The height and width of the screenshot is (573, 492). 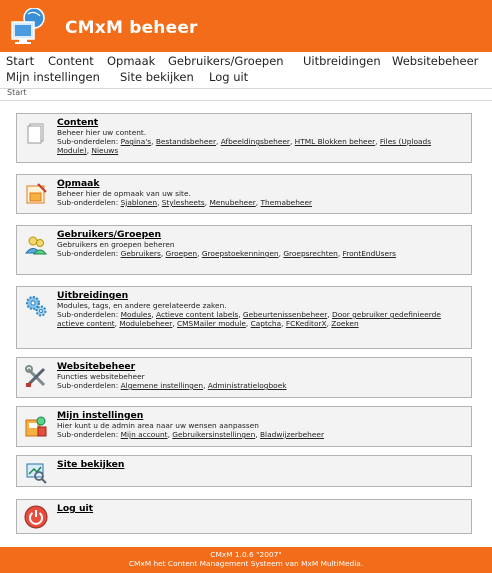 I want to click on menu-websitebeheer: Websitebeheer, so click(x=435, y=61).